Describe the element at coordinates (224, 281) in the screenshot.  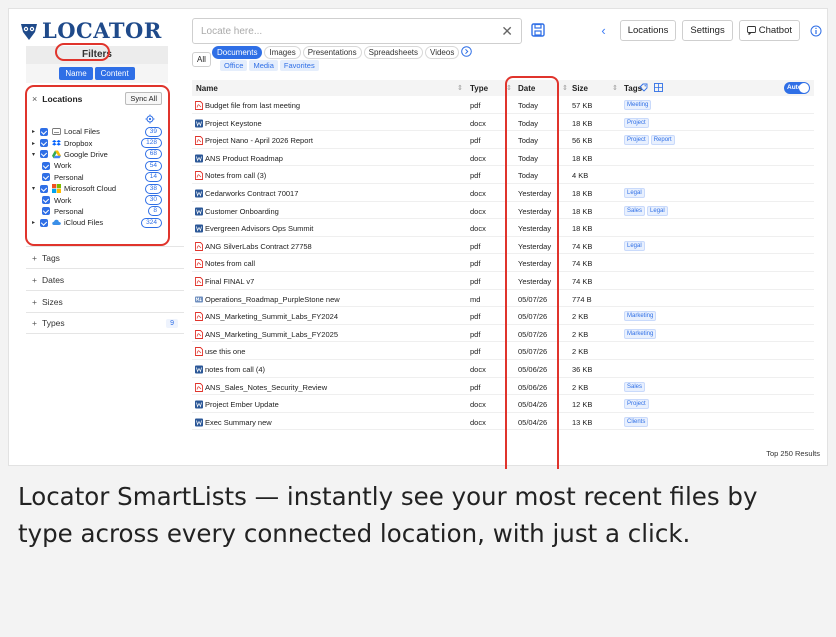
I see `file-name-cell: Final FINAL v7` at that location.